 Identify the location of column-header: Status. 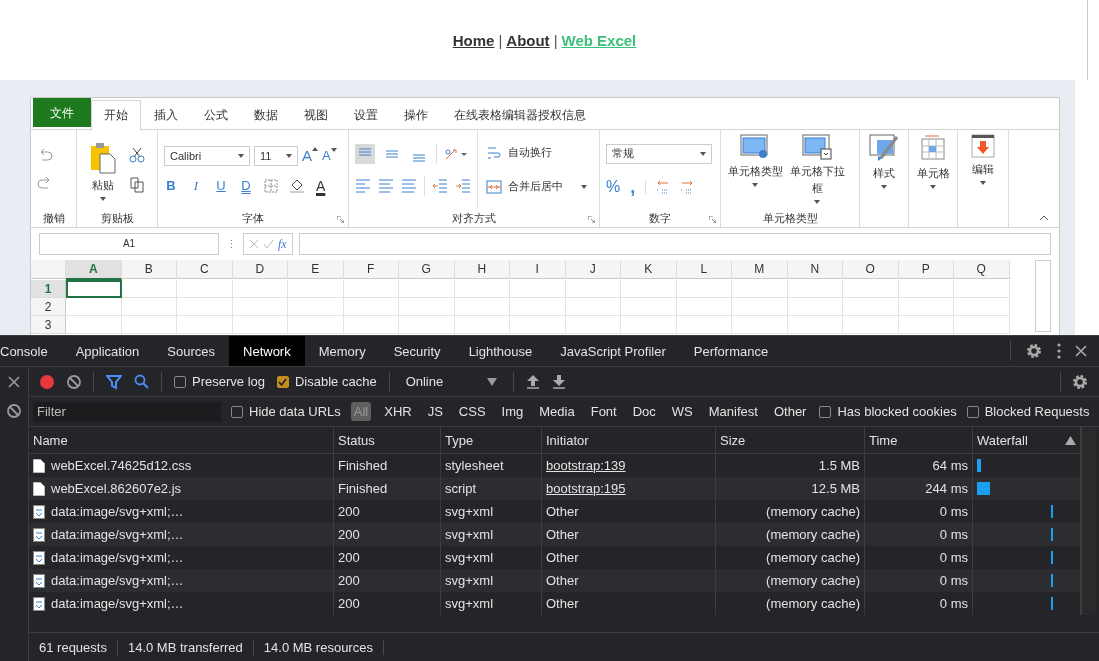
(356, 440).